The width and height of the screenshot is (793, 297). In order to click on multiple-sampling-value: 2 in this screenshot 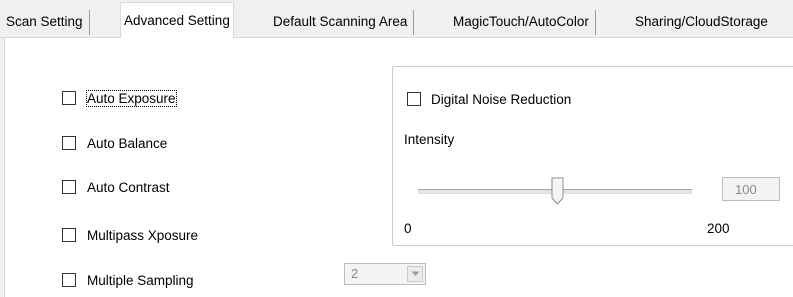, I will do `click(355, 273)`.